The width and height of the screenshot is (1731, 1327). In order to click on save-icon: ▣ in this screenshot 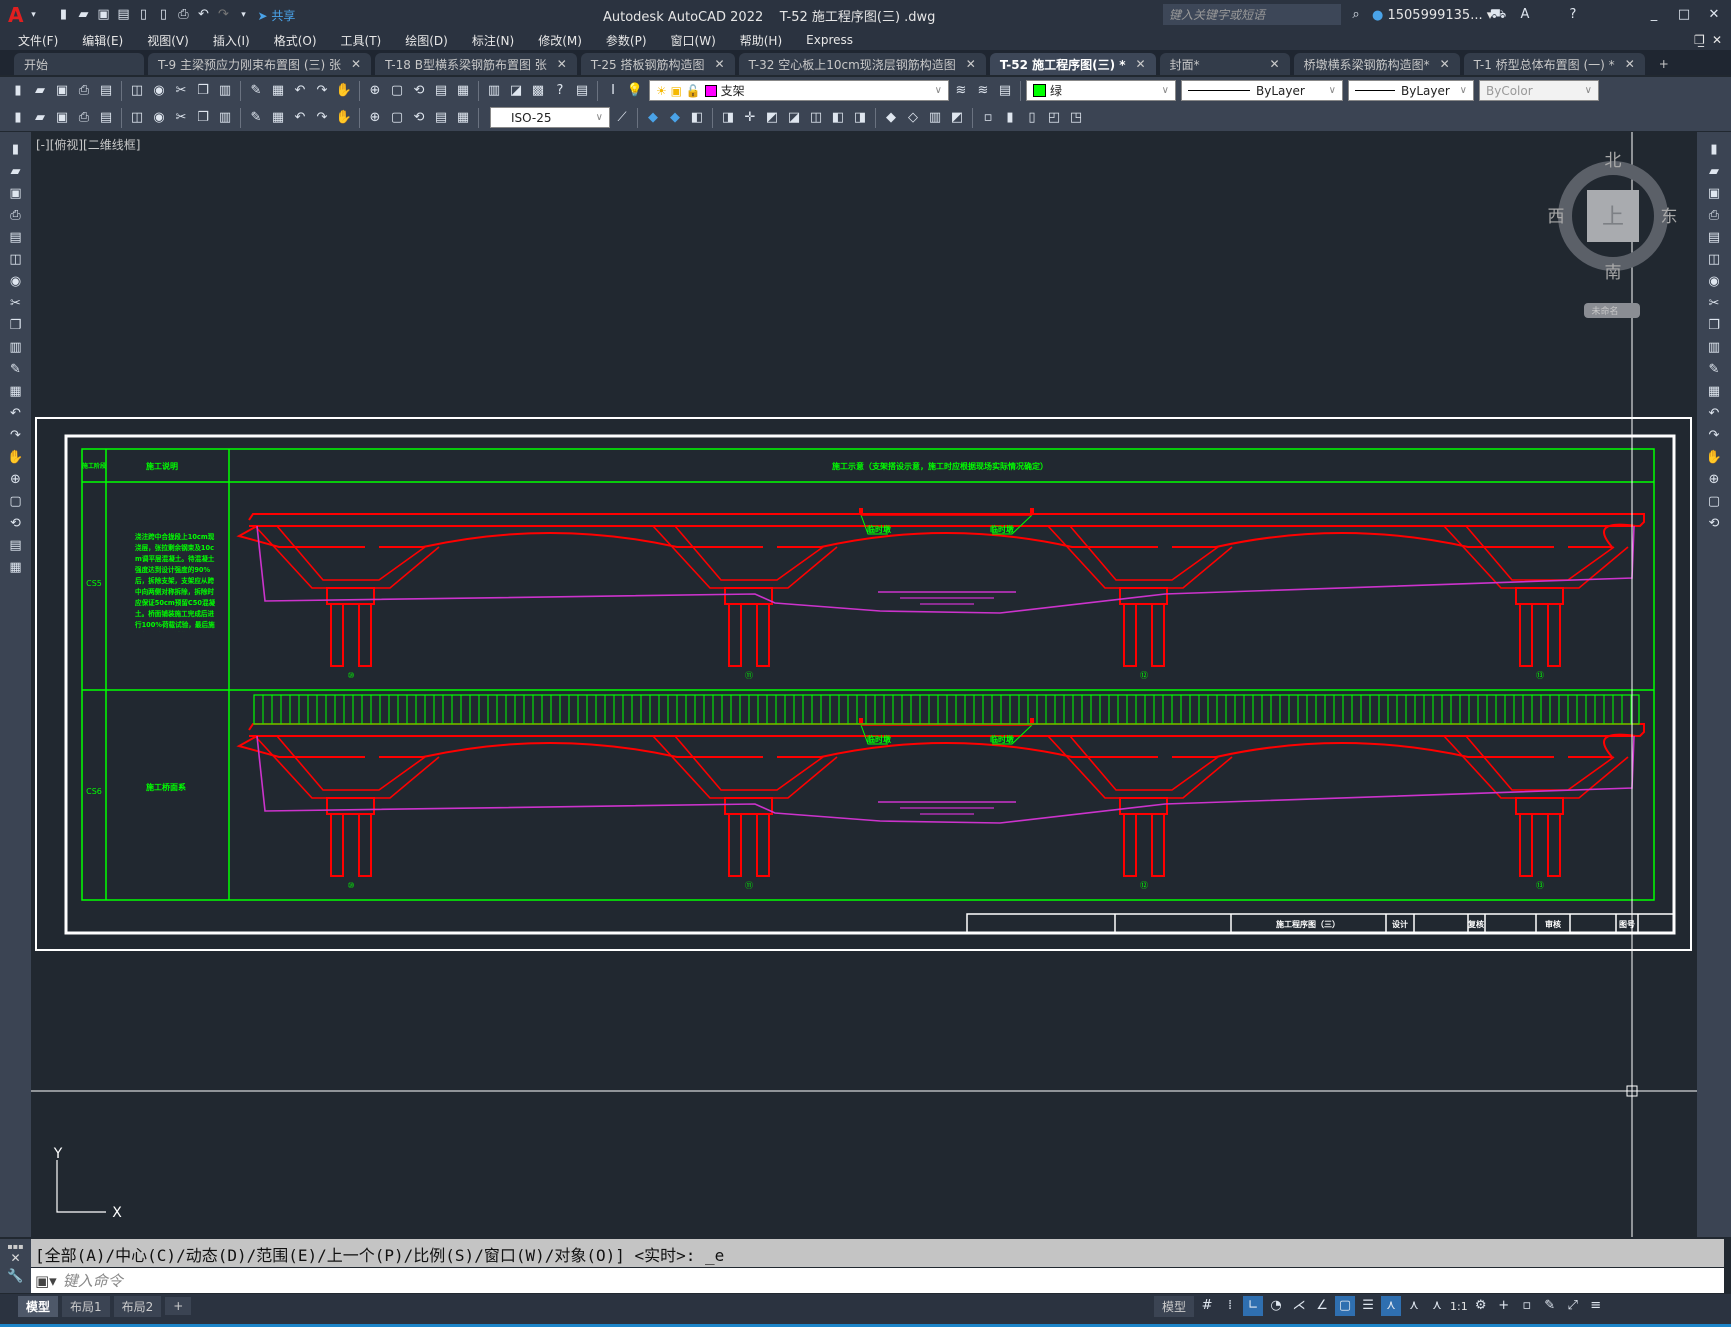, I will do `click(62, 91)`.